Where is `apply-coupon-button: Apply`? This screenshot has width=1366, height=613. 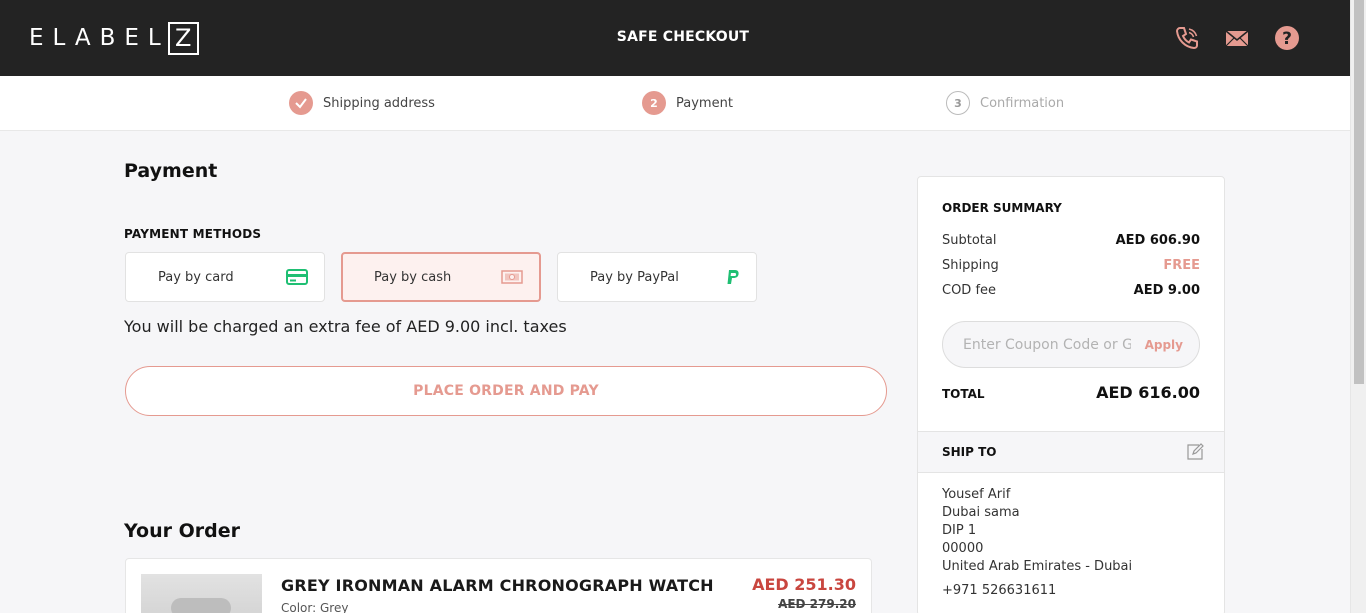 apply-coupon-button: Apply is located at coordinates (1164, 345).